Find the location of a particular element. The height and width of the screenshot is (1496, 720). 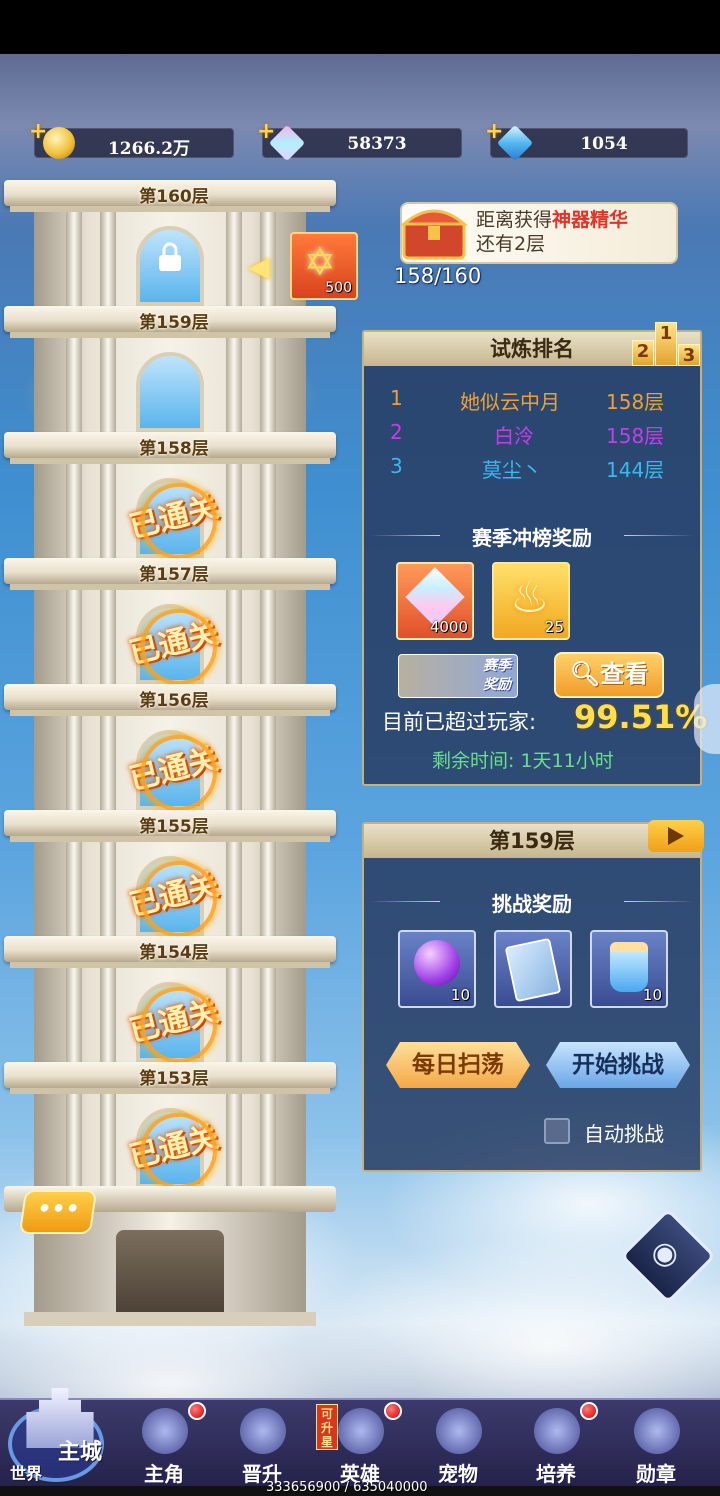

floor-label: 第159层 is located at coordinates (174, 323).